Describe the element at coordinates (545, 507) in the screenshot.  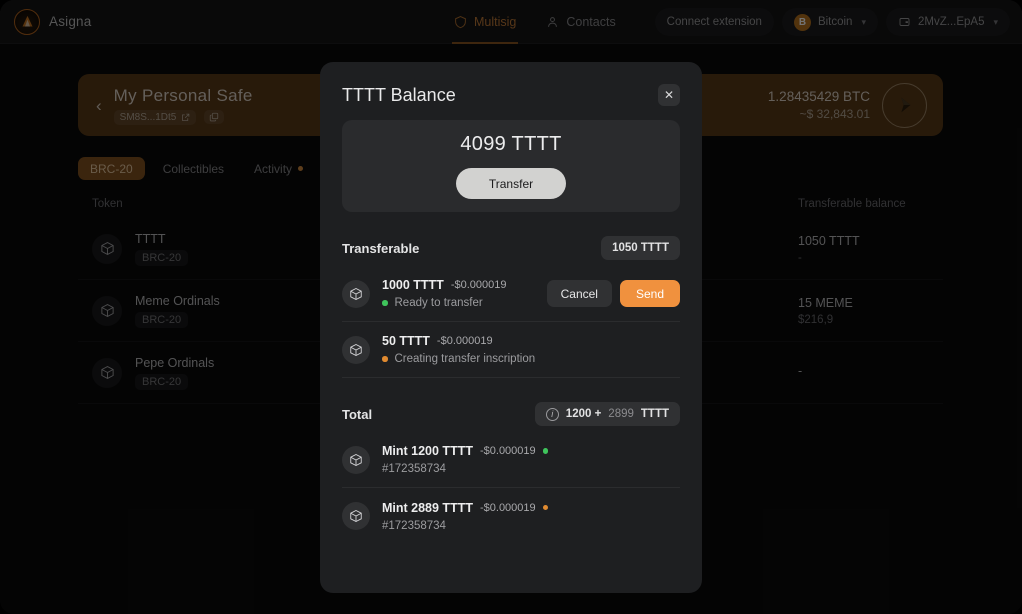
I see `status-dot-pending` at that location.